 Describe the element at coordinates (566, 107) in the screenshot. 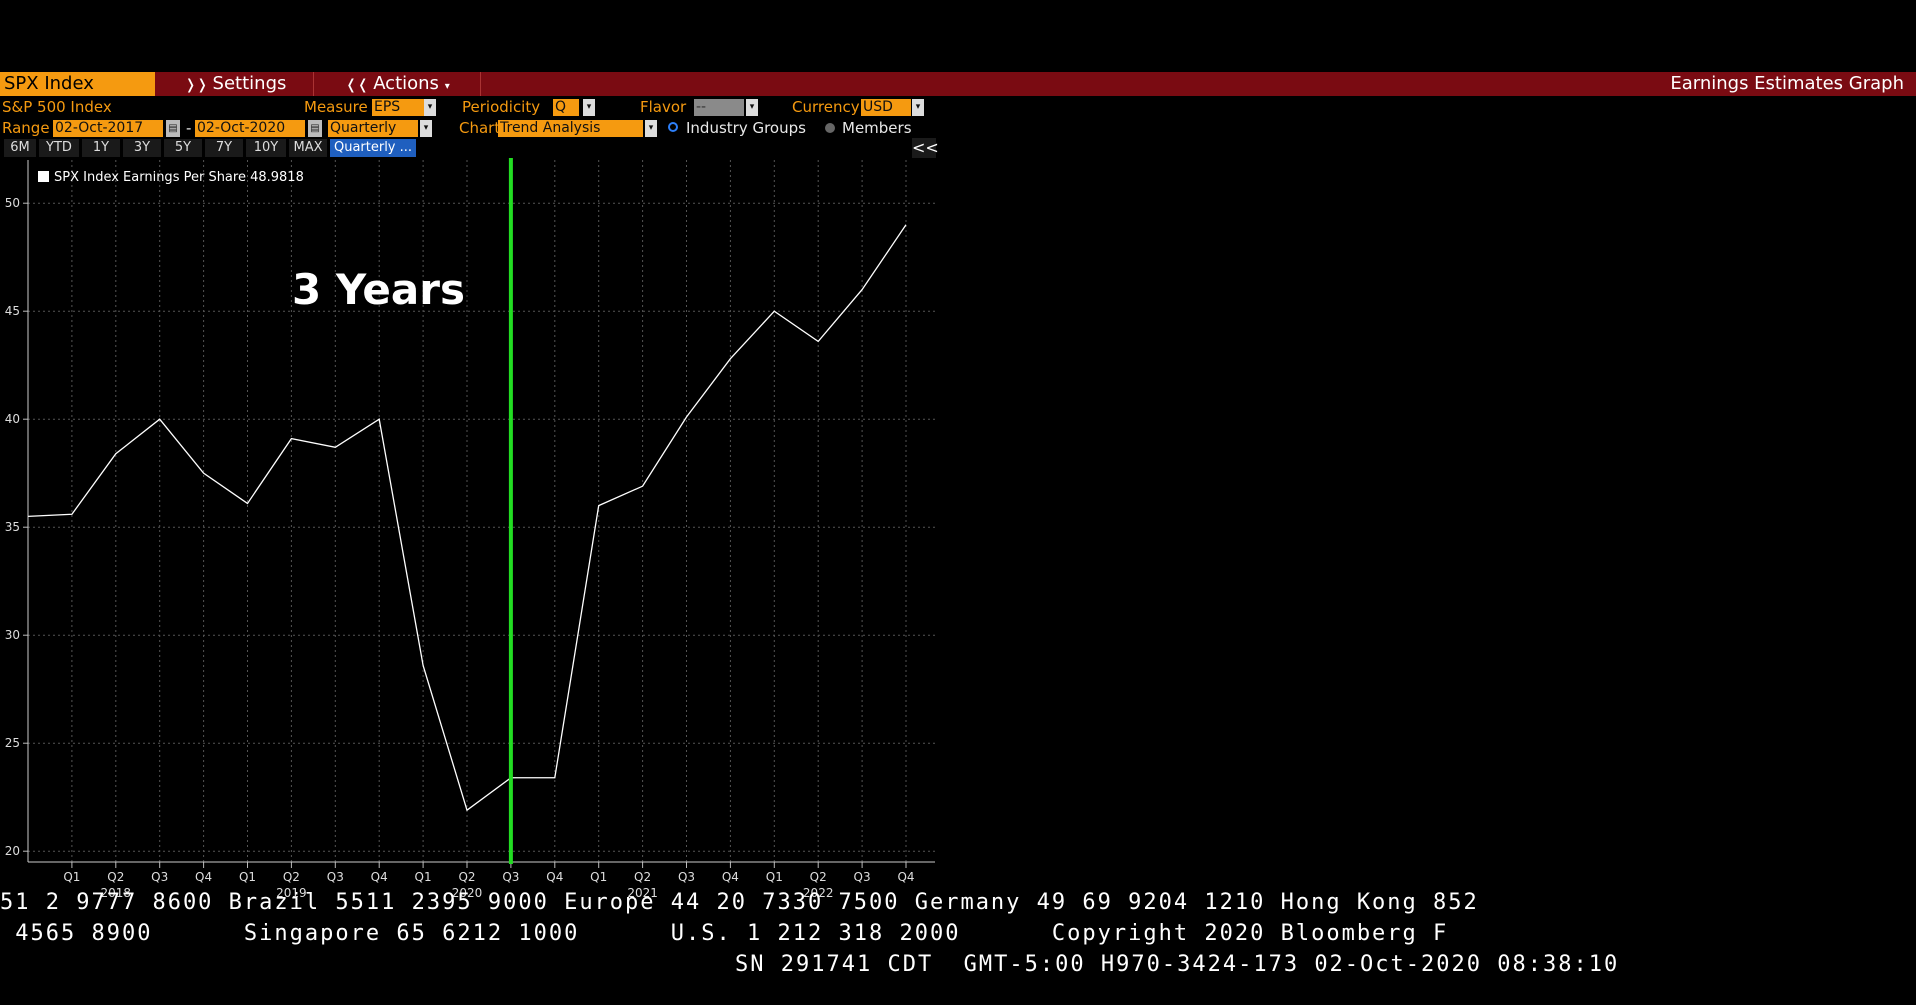

I see `periodicity-select: Q` at that location.